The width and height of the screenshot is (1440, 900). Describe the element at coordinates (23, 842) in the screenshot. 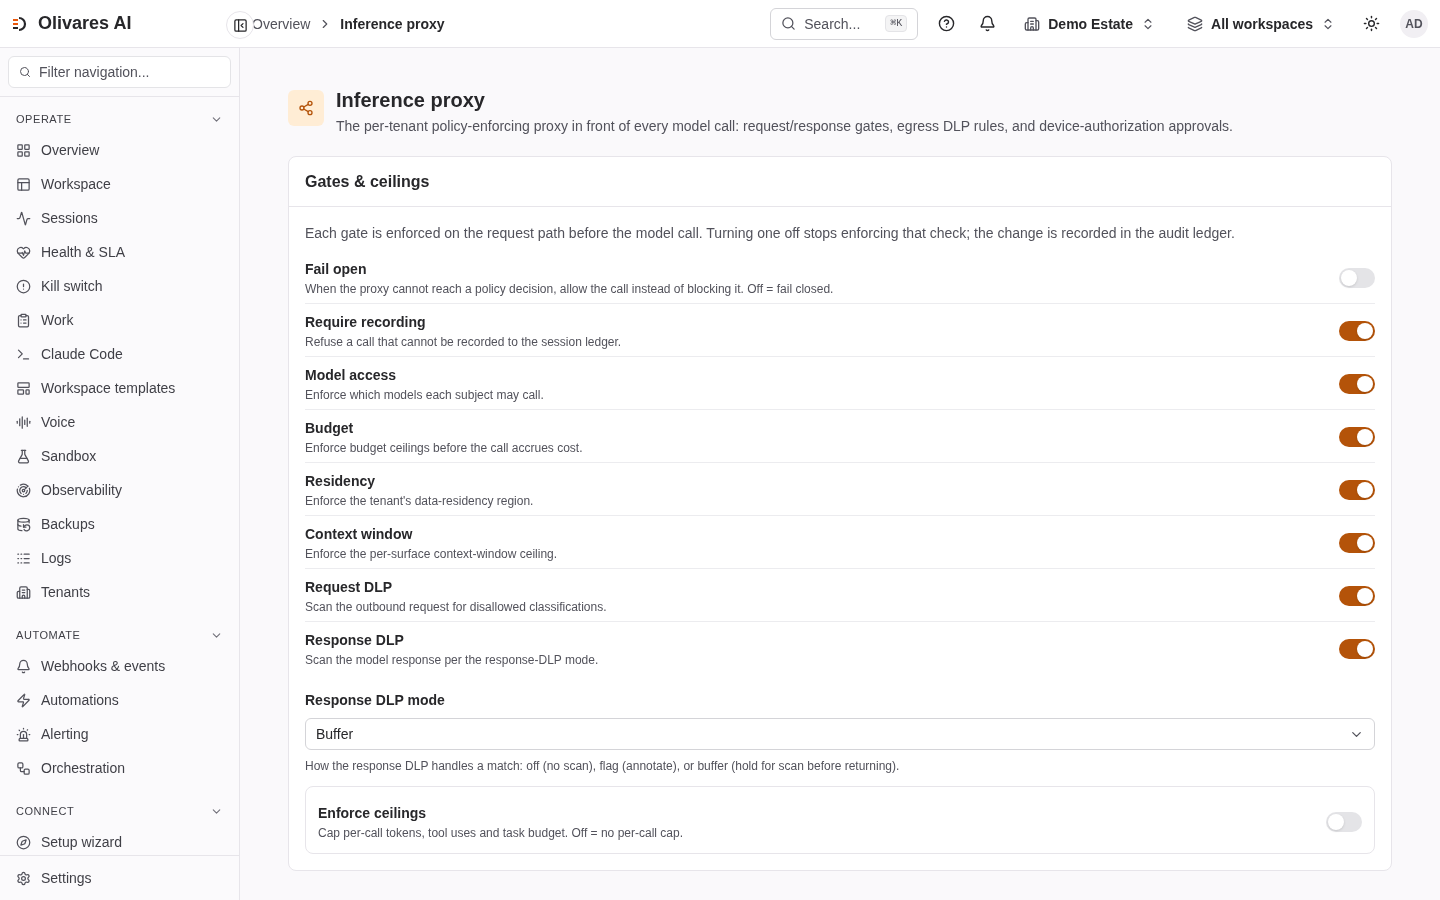

I see `compass-icon` at that location.